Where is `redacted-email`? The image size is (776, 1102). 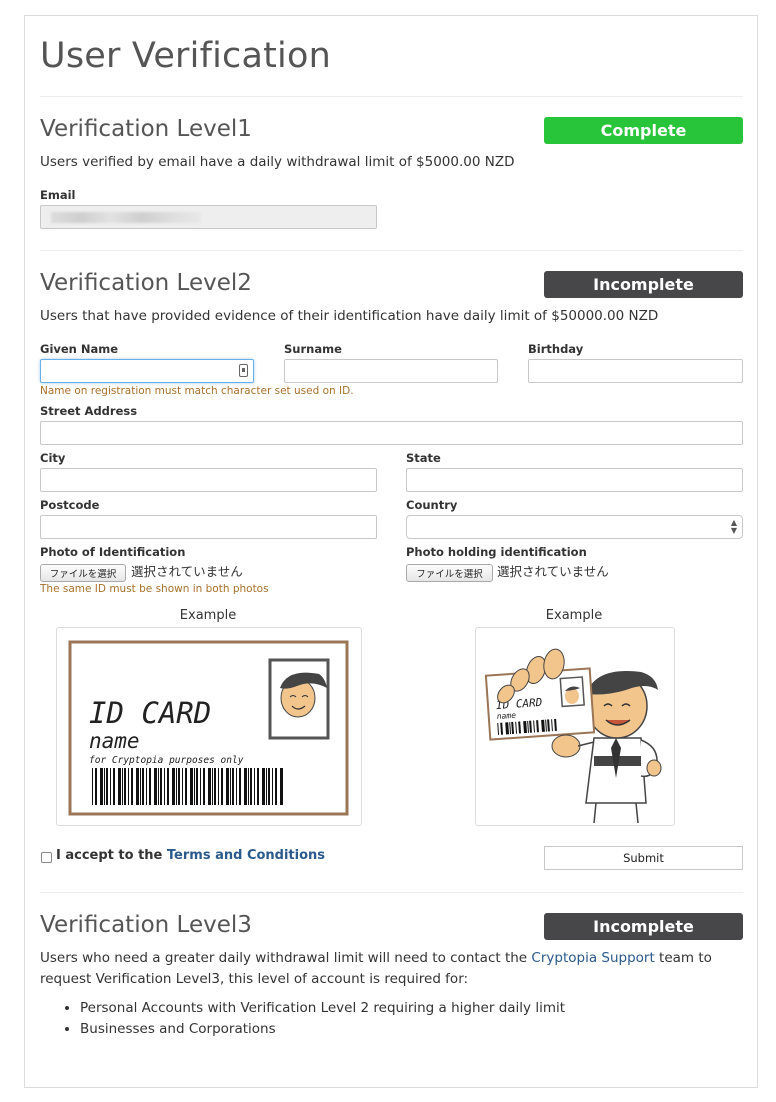
redacted-email is located at coordinates (126, 217).